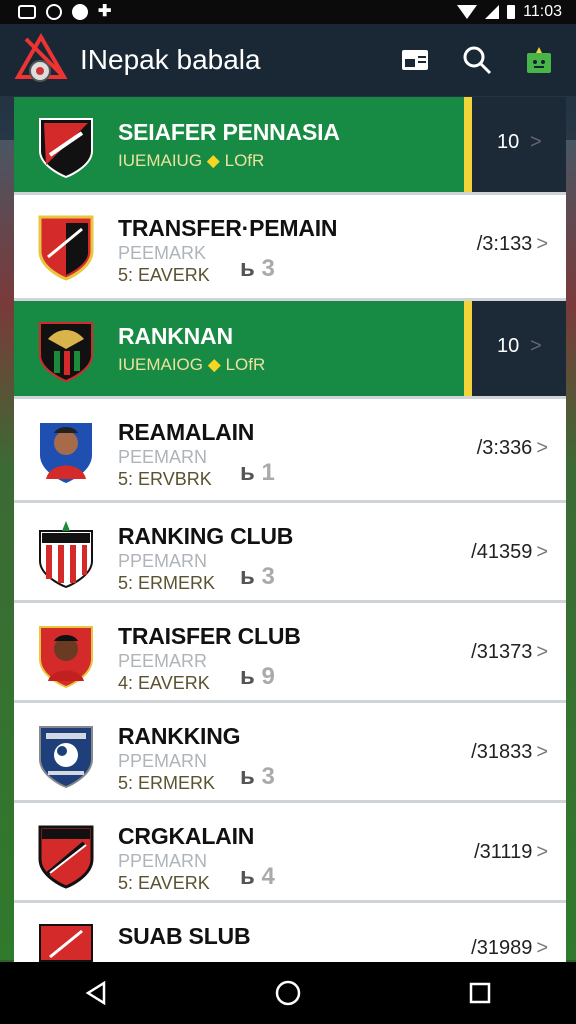 This screenshot has height=1024, width=576. What do you see at coordinates (191, 160) in the screenshot?
I see `row-subtitle: IUEMAIUG ◆ LOfR` at bounding box center [191, 160].